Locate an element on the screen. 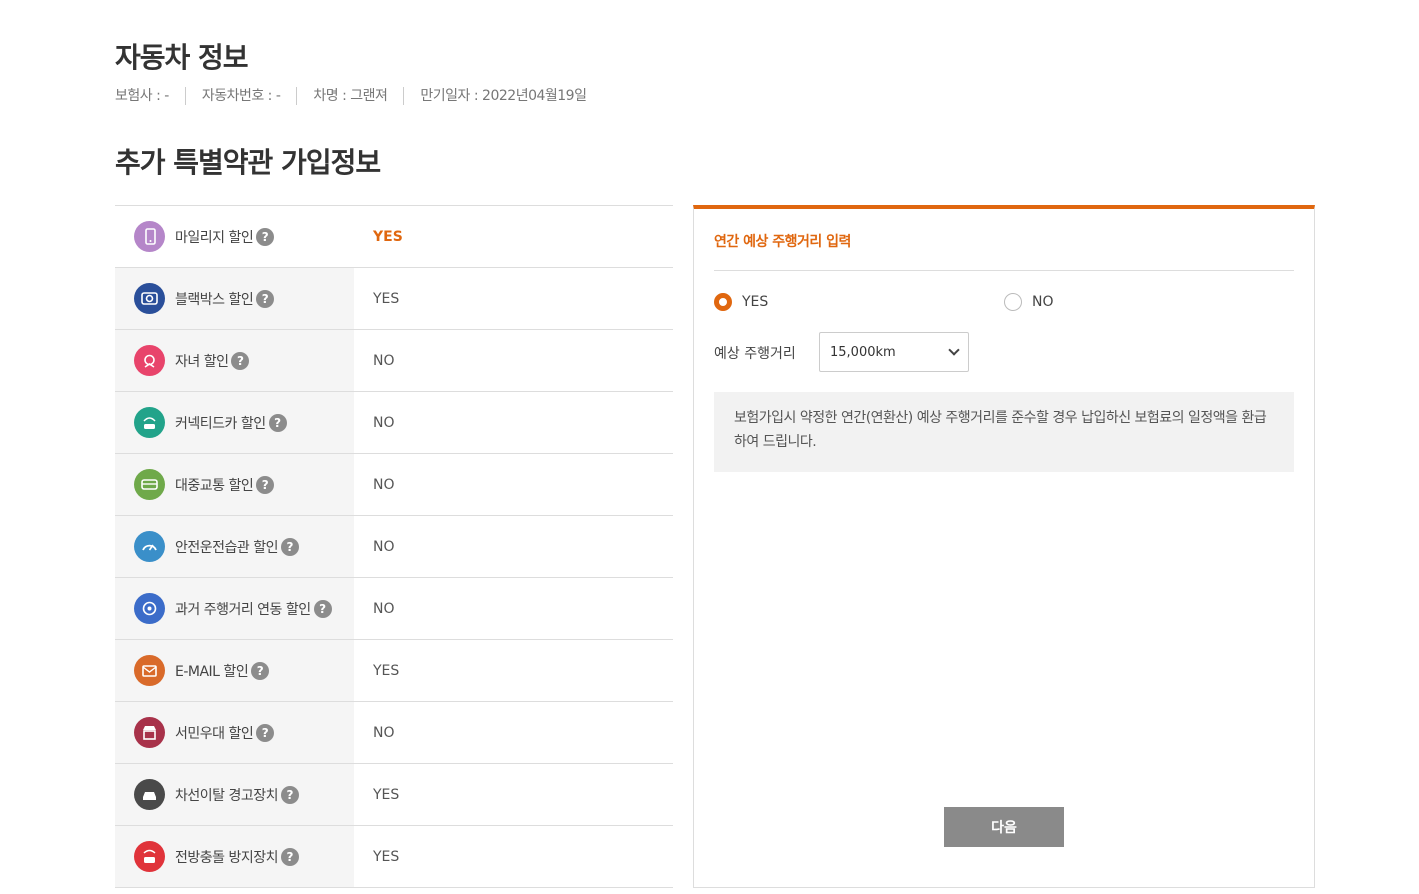  option-row: 전방충돌 방지장치? YES is located at coordinates (394, 857).